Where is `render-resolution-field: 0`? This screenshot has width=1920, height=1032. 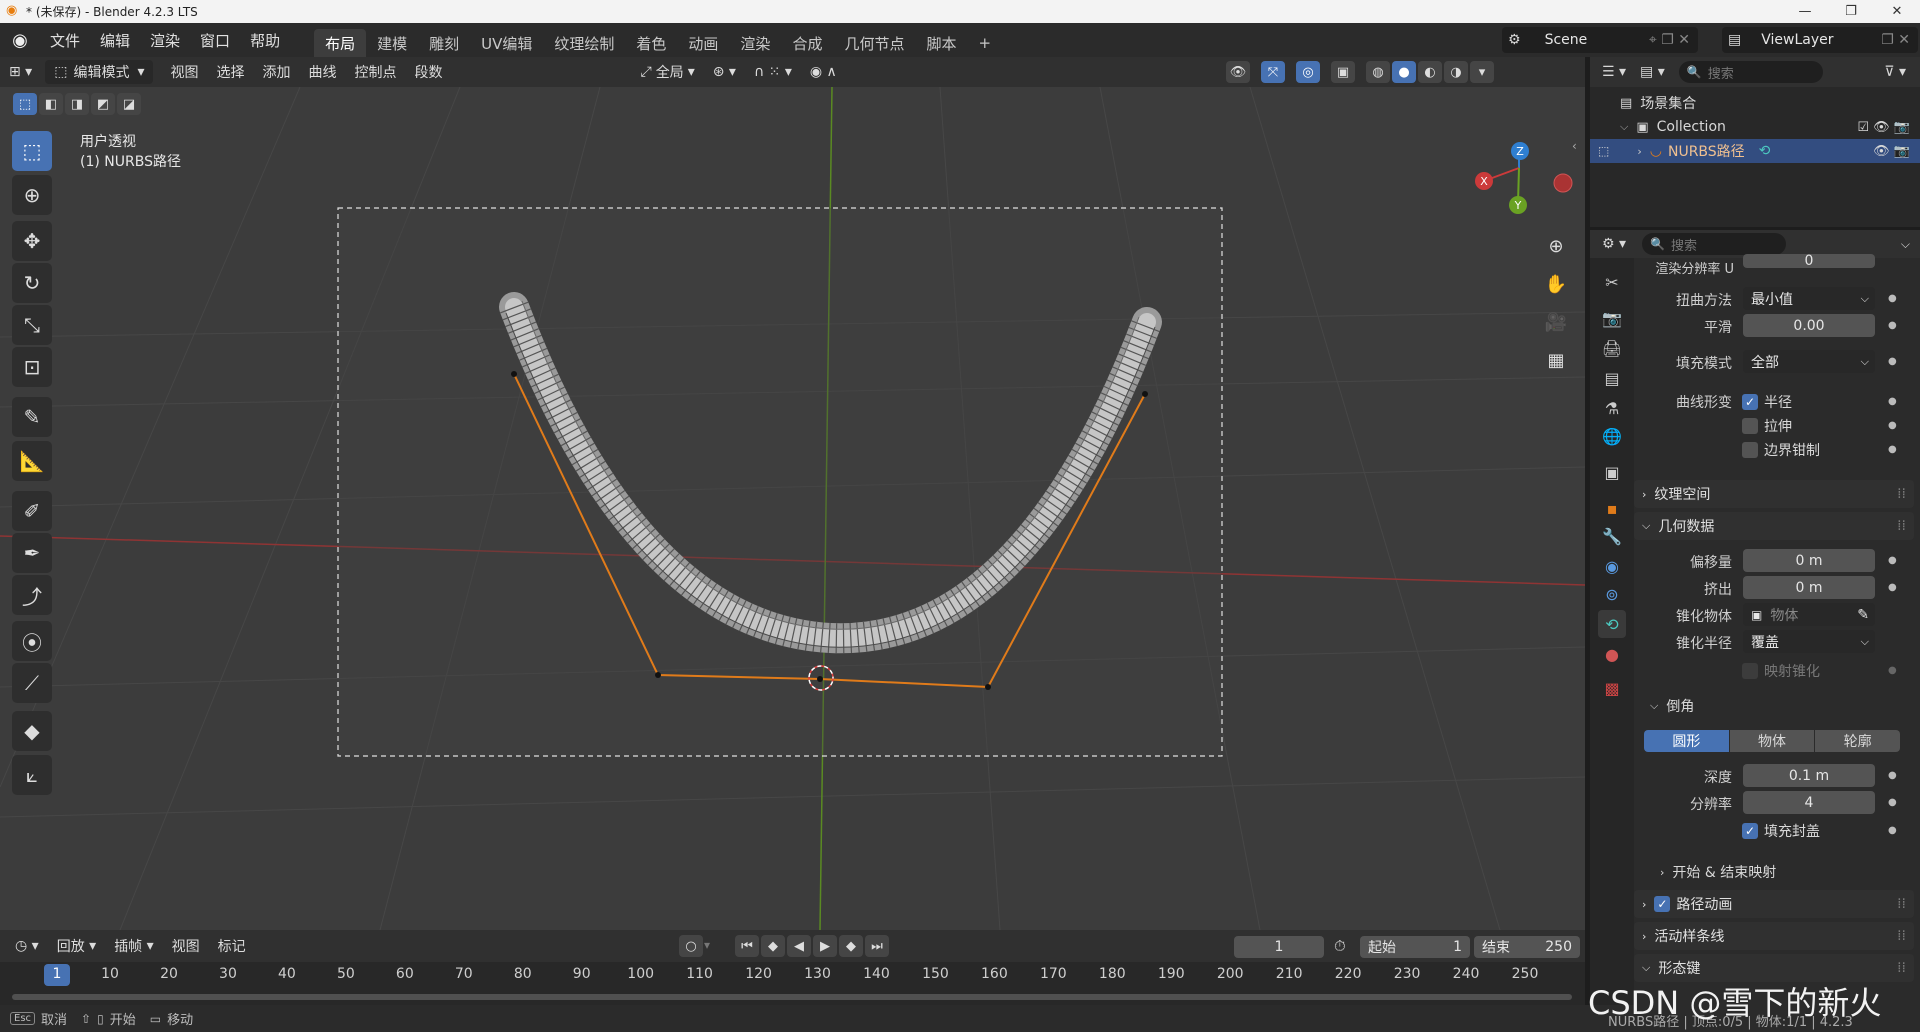
render-resolution-field: 0 is located at coordinates (1809, 261).